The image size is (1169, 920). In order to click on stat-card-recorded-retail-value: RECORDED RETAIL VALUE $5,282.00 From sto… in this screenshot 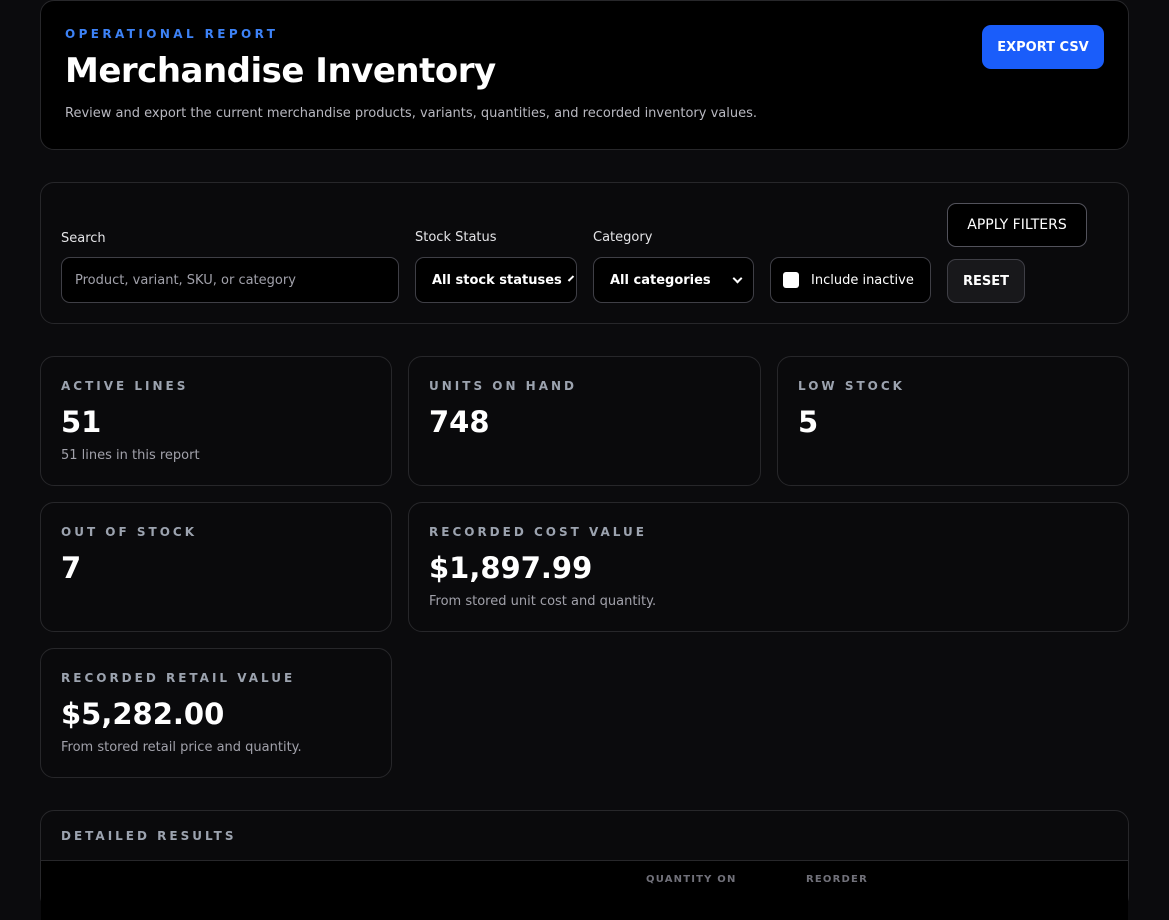, I will do `click(216, 713)`.